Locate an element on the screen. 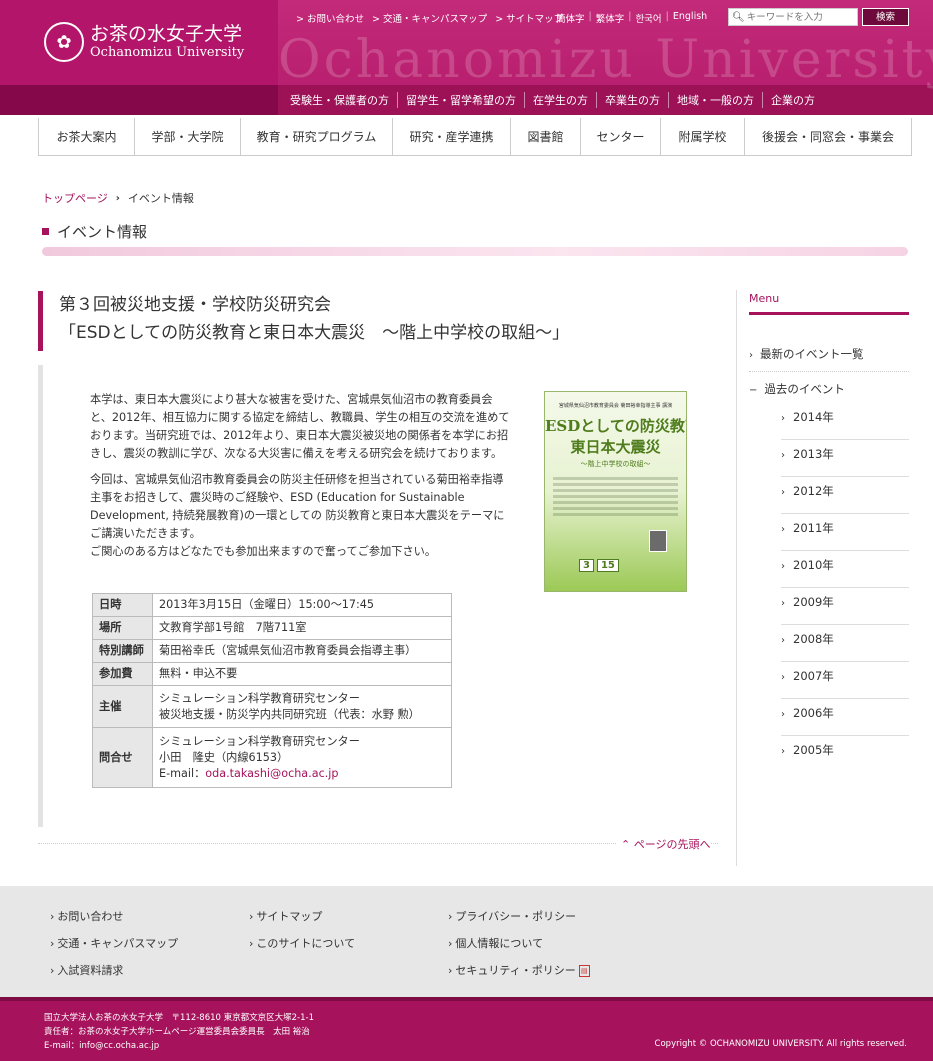 Image resolution: width=933 pixels, height=1061 pixels. sidebar-year-2013: › 2013年 is located at coordinates (845, 458).